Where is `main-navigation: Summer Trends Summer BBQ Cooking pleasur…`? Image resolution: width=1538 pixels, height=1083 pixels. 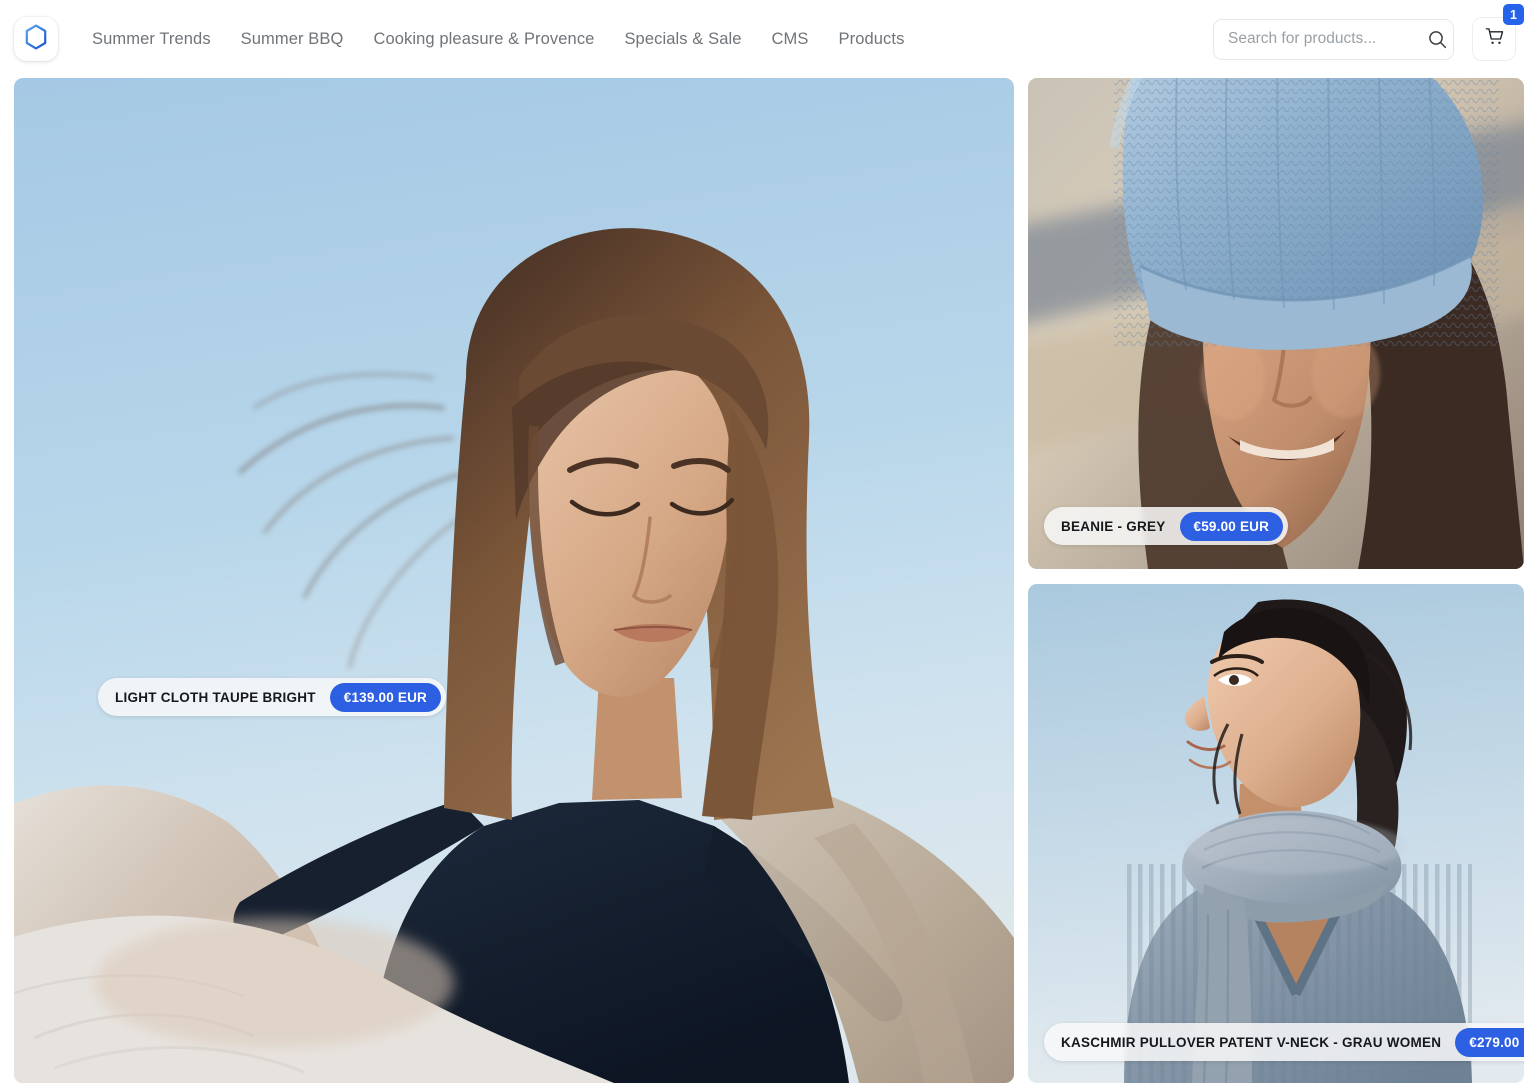
main-navigation: Summer Trends Summer BBQ Cooking pleasur… is located at coordinates (498, 39).